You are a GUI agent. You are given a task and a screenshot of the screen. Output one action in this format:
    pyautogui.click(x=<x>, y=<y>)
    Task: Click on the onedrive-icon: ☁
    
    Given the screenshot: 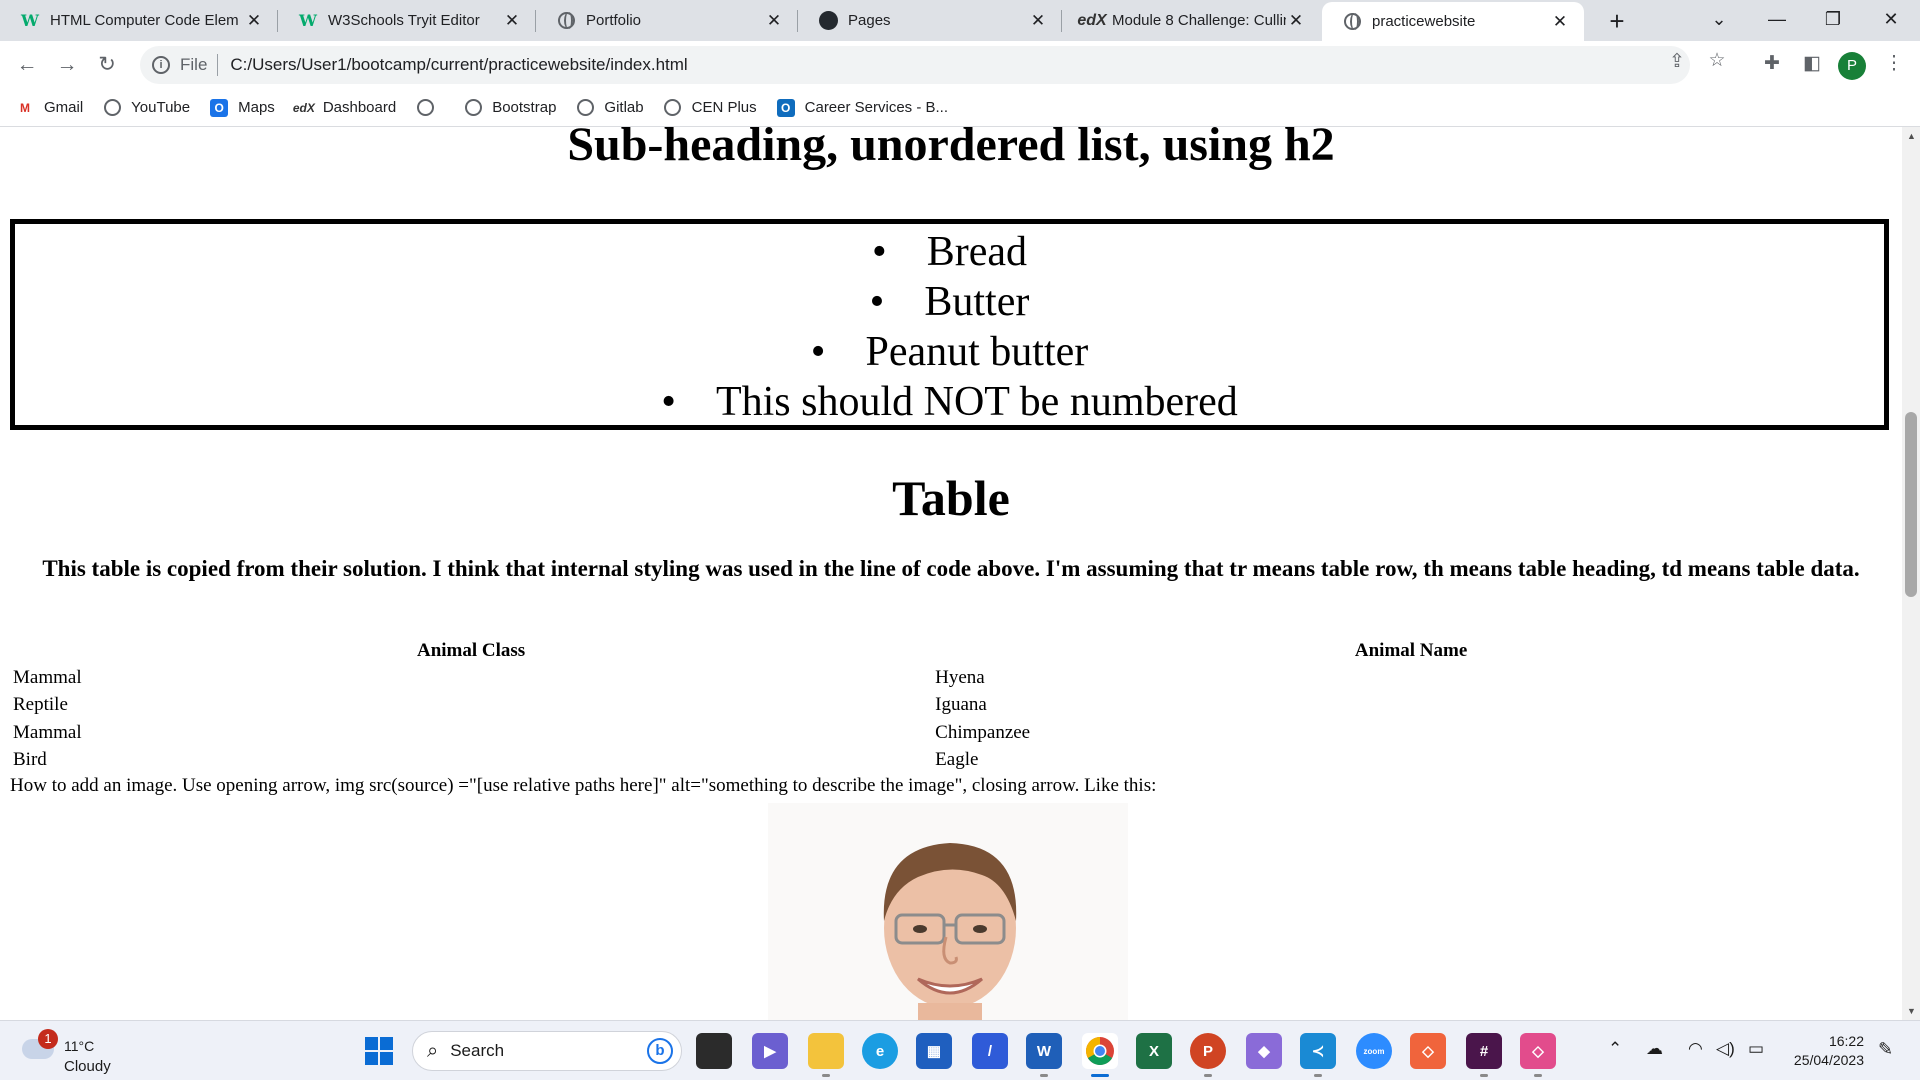 What is the action you would take?
    pyautogui.click(x=1654, y=1049)
    